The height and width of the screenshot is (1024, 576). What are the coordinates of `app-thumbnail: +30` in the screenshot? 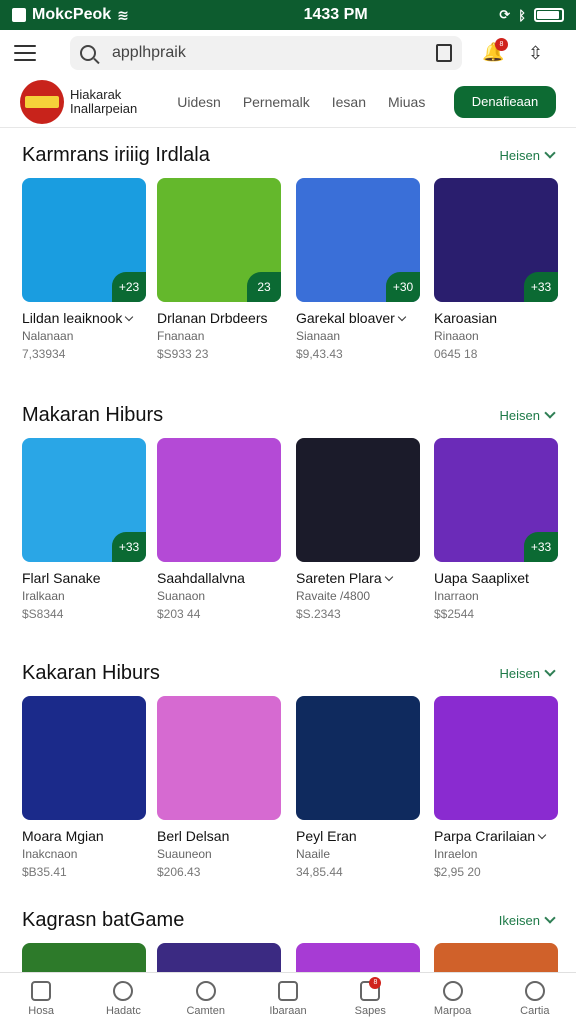 It's located at (358, 240).